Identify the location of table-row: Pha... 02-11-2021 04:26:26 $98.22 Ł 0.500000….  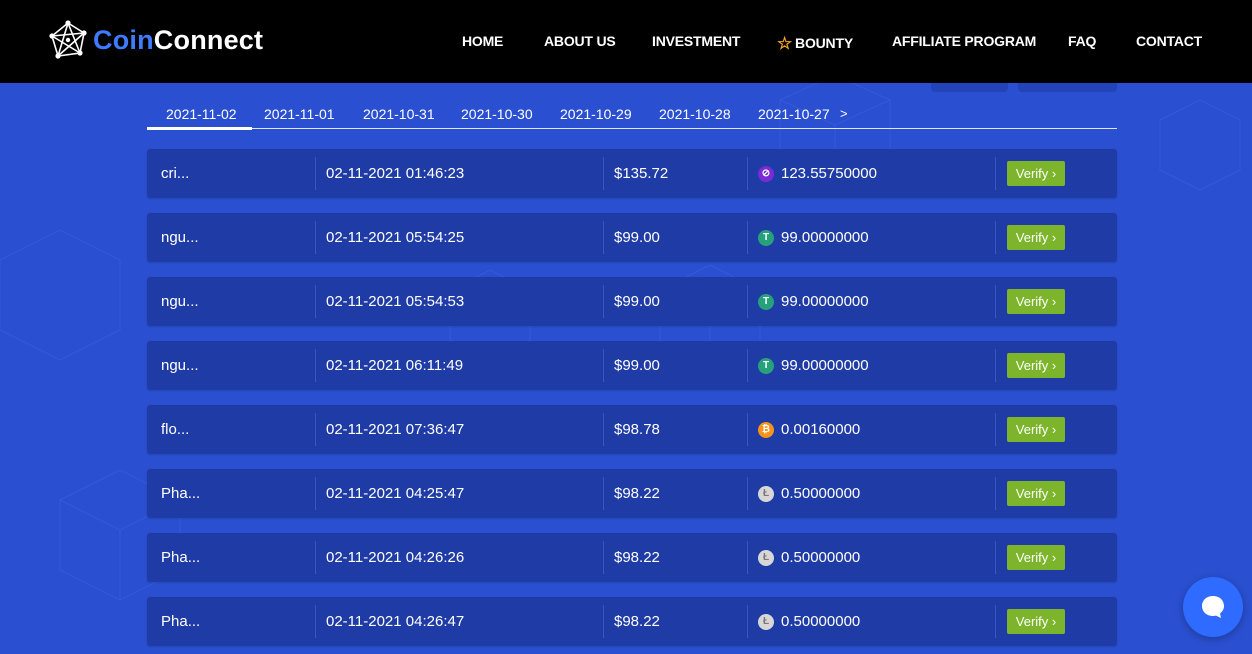
(632, 557).